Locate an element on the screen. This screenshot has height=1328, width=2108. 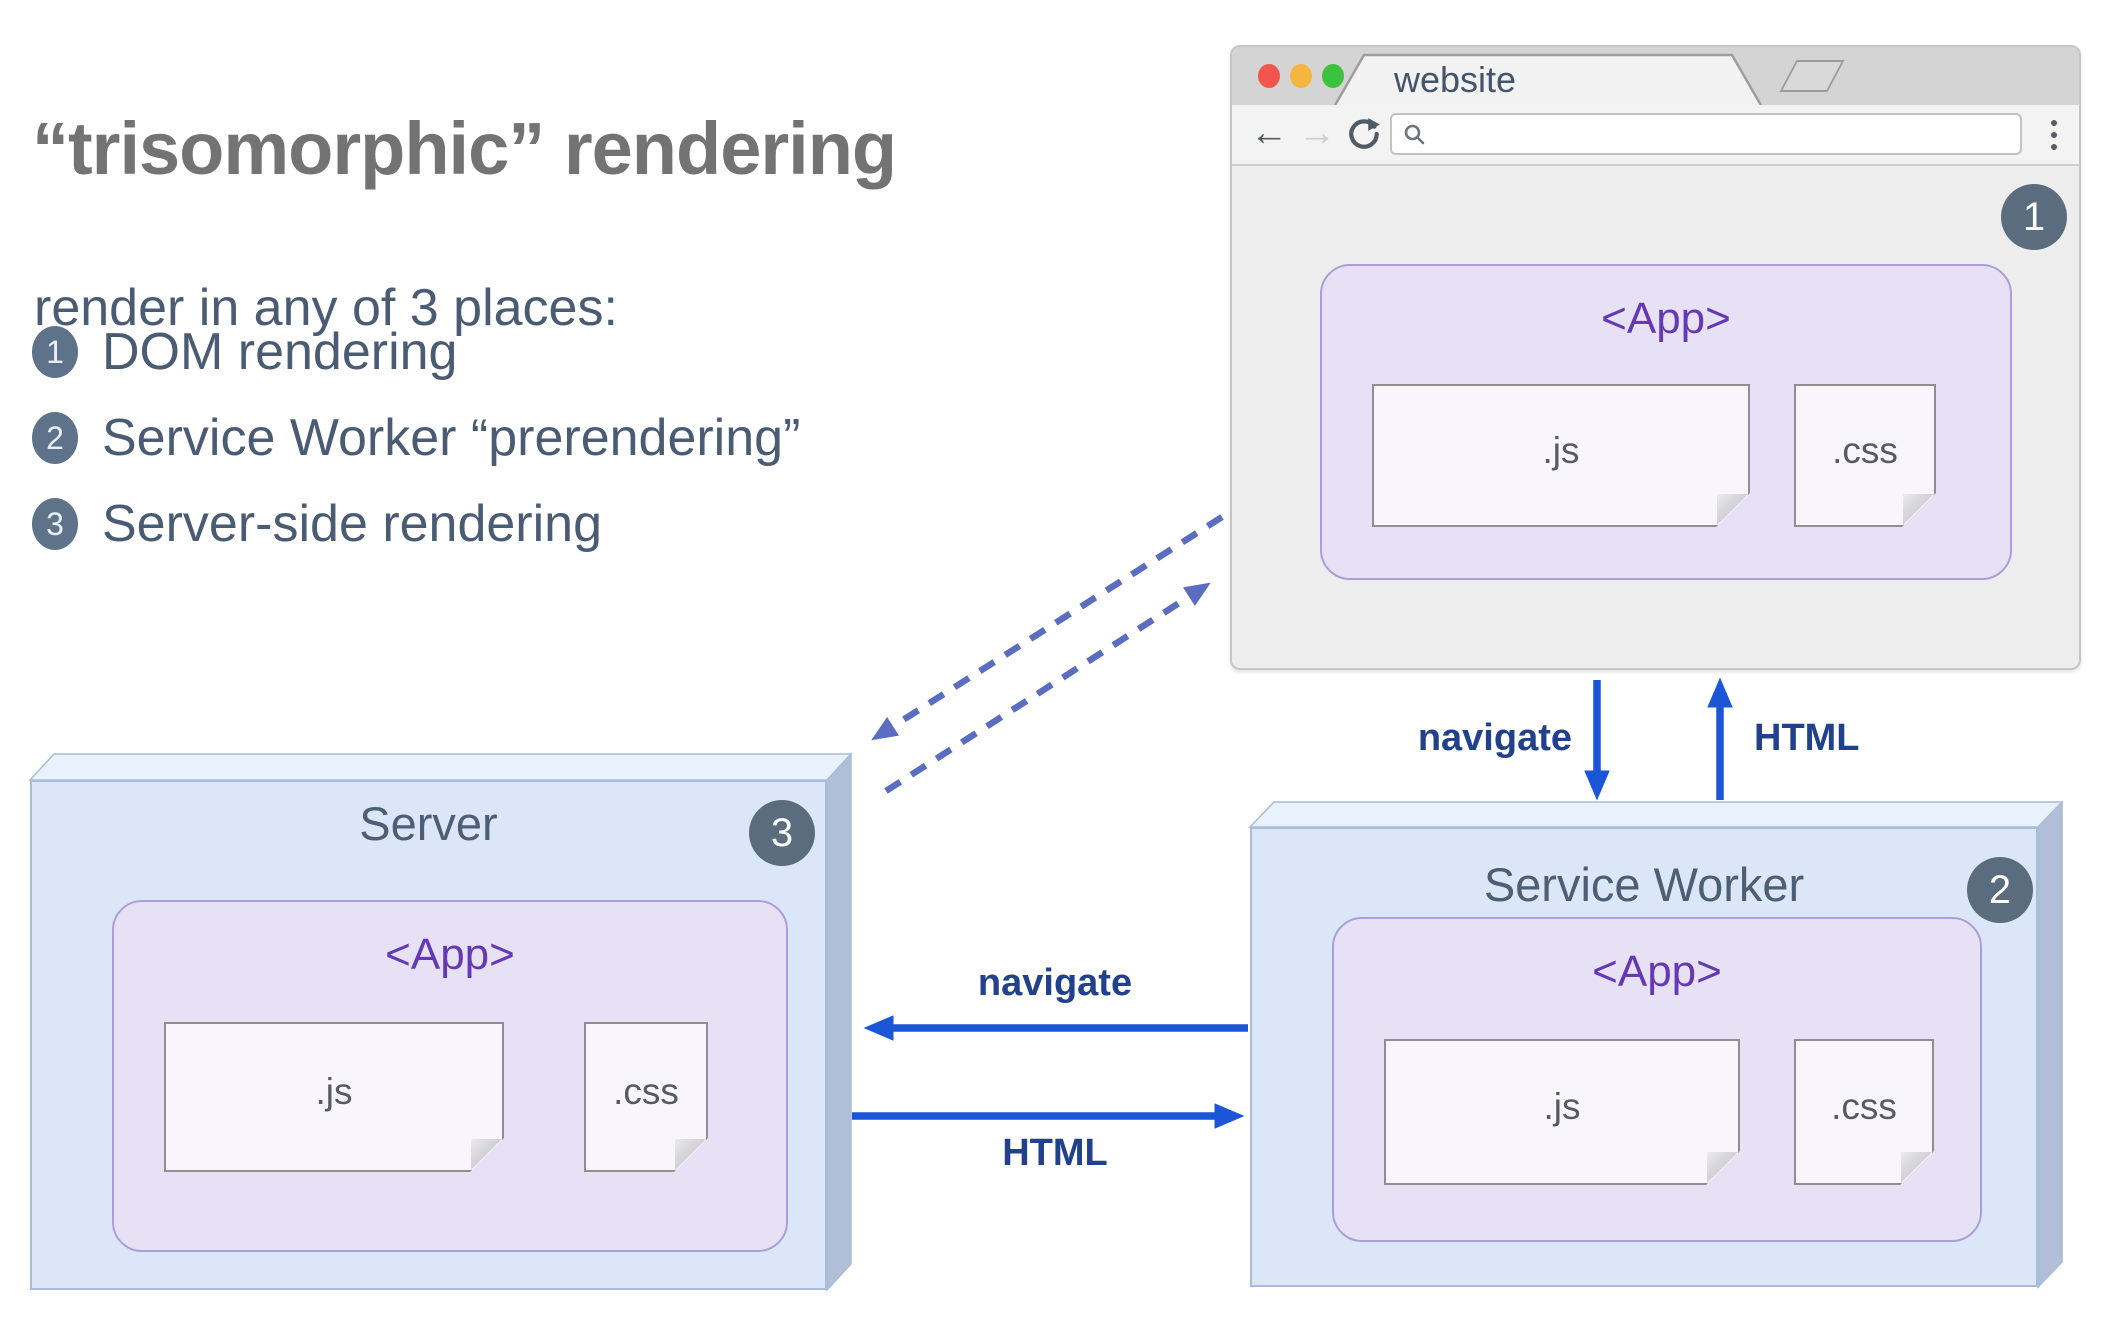
legend-item-server-side: 3 Server-side rendering is located at coordinates (416, 524).